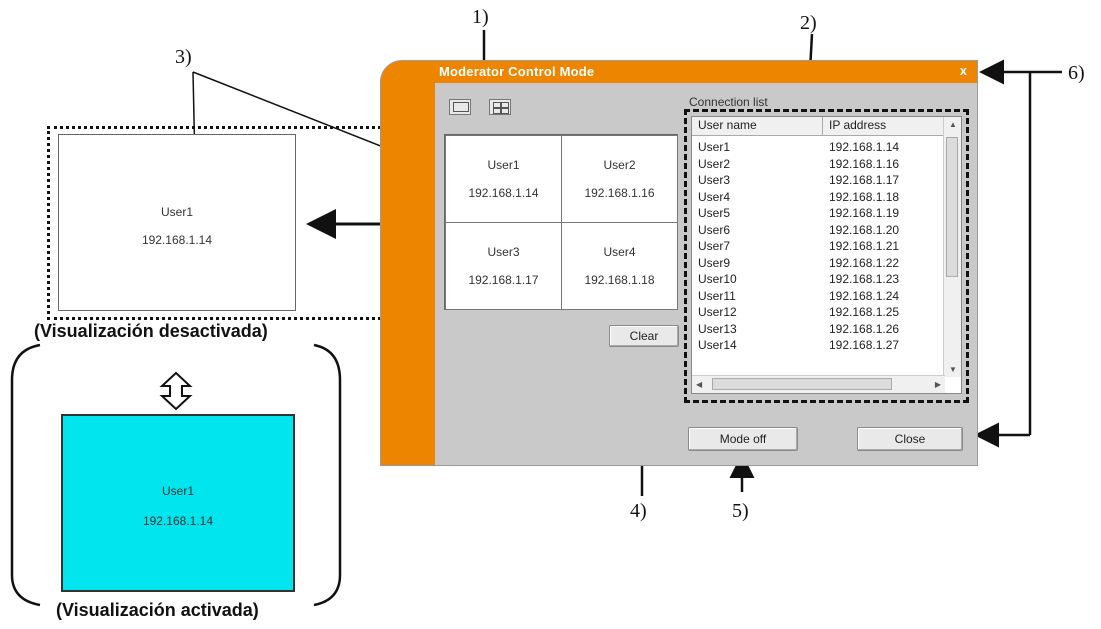  Describe the element at coordinates (619, 266) in the screenshot. I see `grid-cell: User4 192.168.1.18` at that location.